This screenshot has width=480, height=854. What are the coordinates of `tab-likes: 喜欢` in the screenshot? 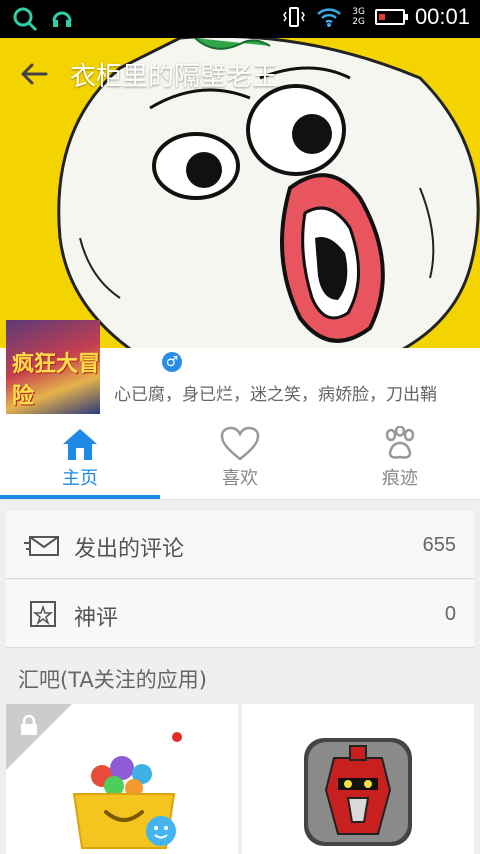 It's located at (240, 456).